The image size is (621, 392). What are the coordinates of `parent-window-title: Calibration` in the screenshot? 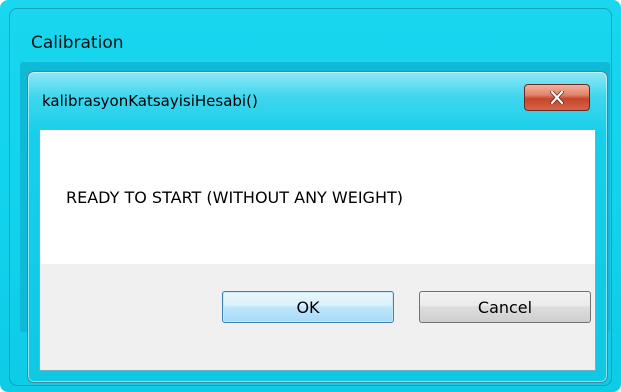 It's located at (77, 43).